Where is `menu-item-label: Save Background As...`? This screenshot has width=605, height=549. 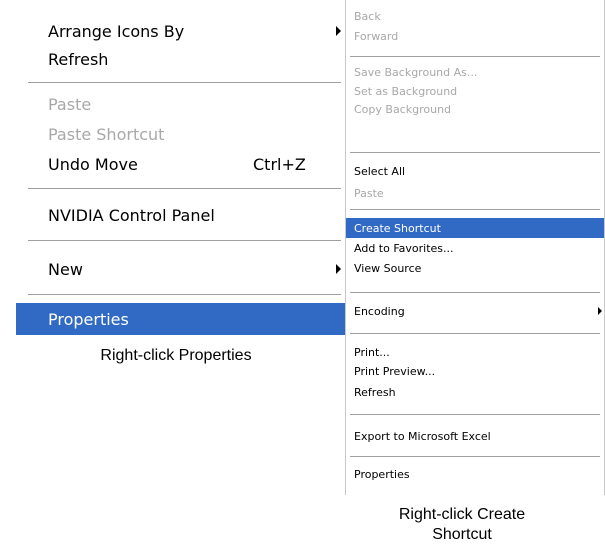 menu-item-label: Save Background As... is located at coordinates (416, 72).